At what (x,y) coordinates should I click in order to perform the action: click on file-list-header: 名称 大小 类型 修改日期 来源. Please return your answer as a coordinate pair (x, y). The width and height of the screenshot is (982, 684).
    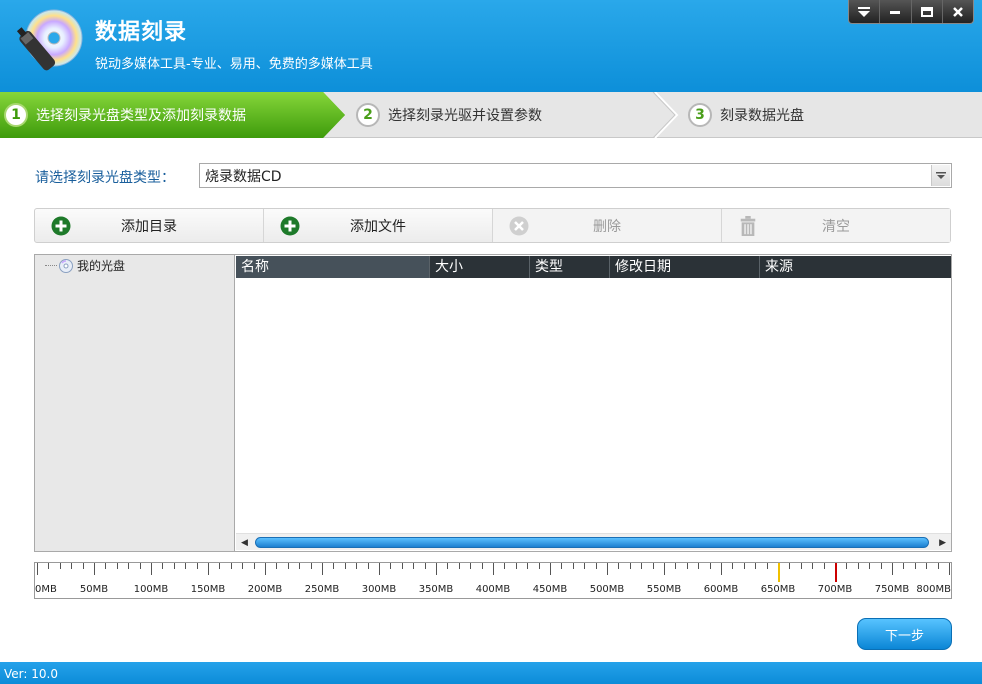
    Looking at the image, I should click on (593, 267).